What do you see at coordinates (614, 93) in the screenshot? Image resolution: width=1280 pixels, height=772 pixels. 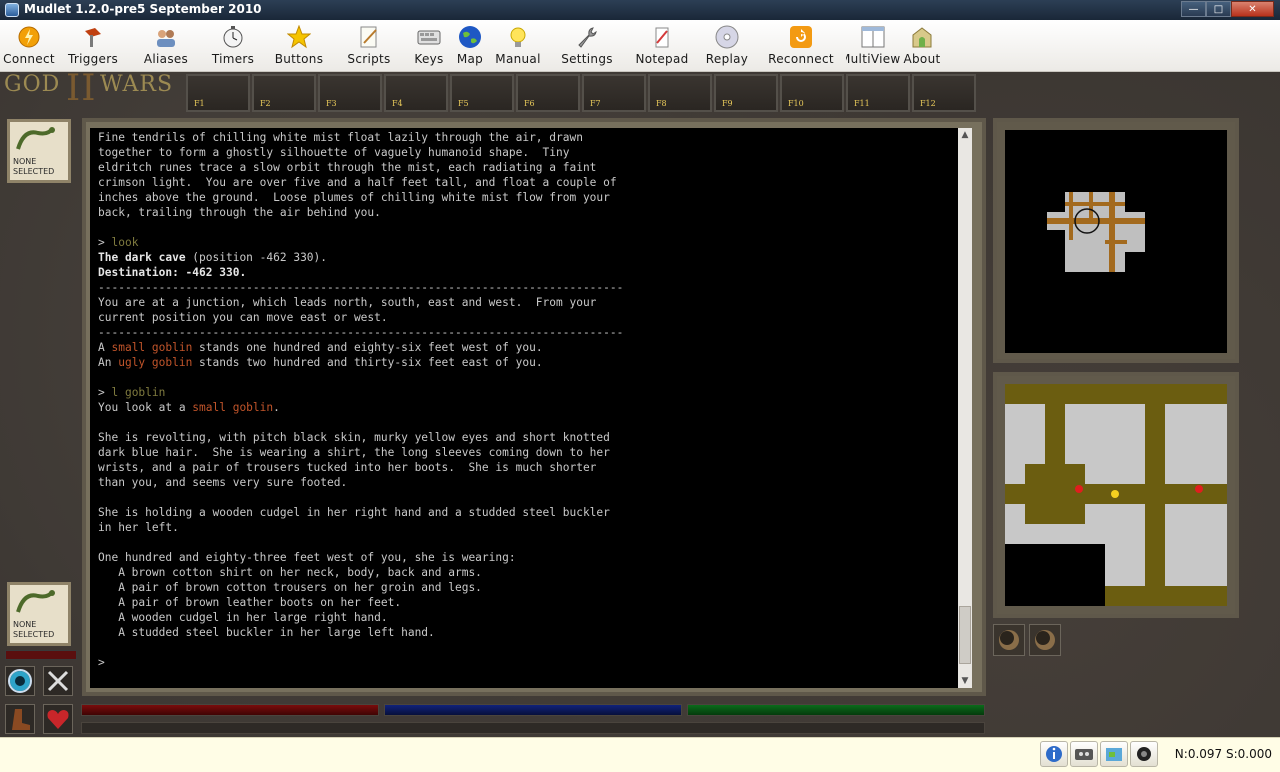 I see `fkey-button: F7` at bounding box center [614, 93].